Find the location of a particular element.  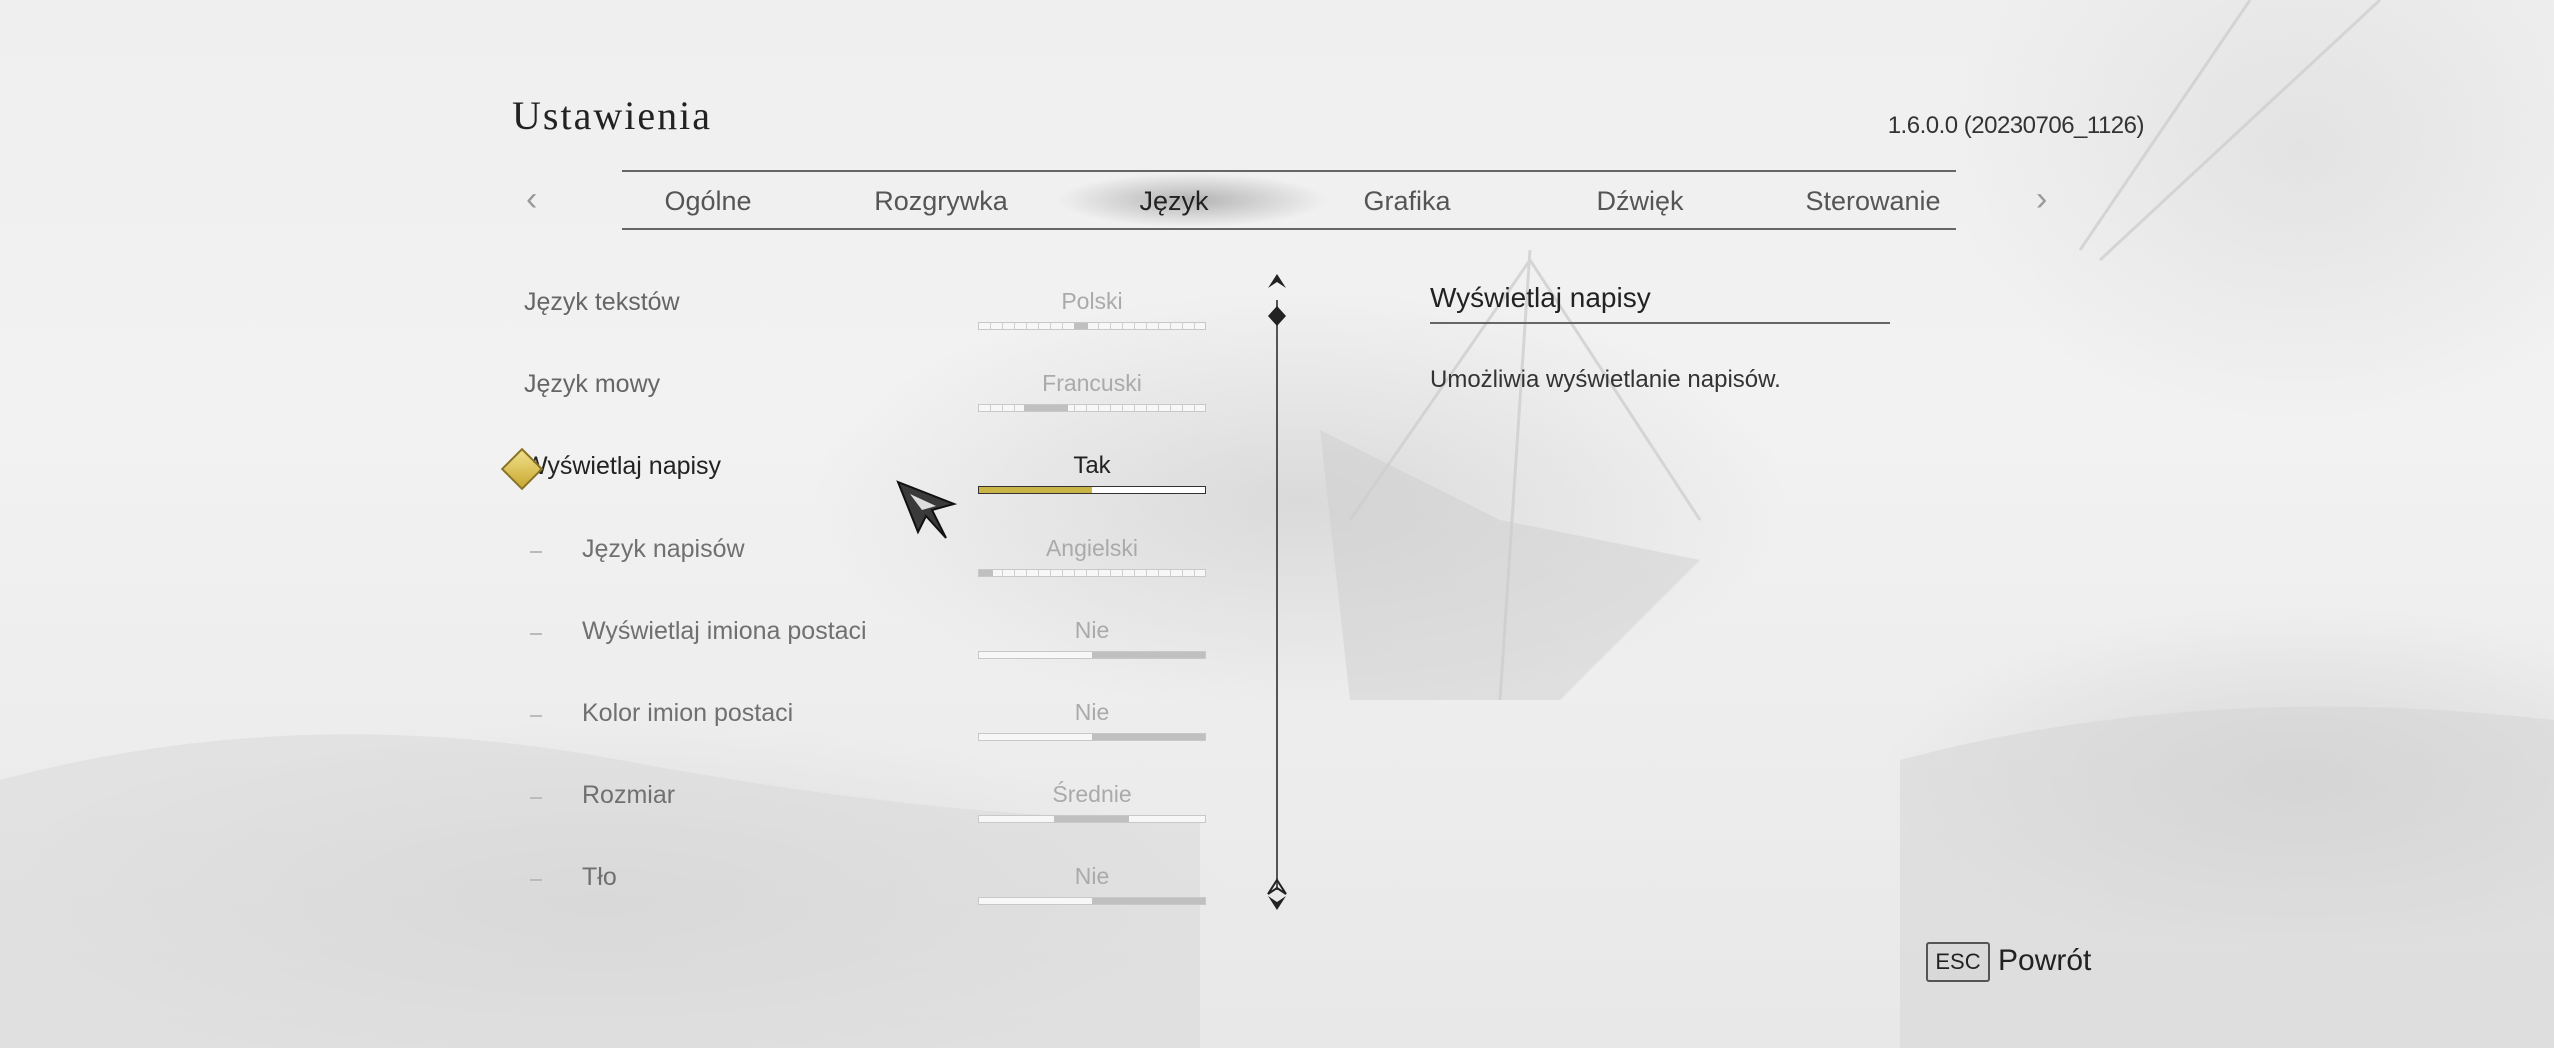

setting-label: Tło is located at coordinates (599, 877).